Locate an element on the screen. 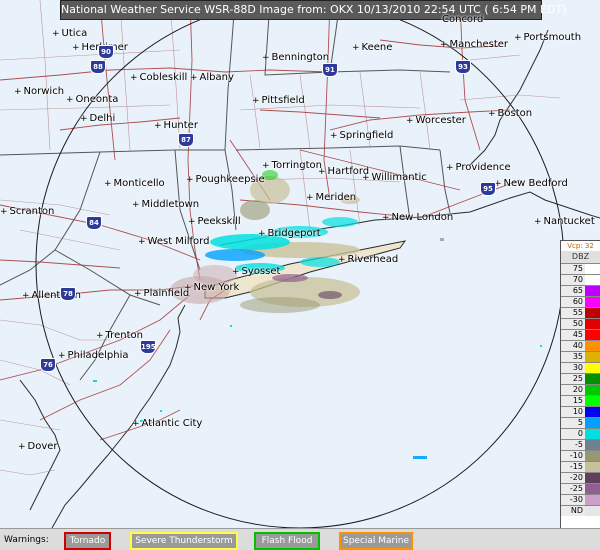 The width and height of the screenshot is (600, 550). city-label-monticello: + Monticello is located at coordinates (134, 183).